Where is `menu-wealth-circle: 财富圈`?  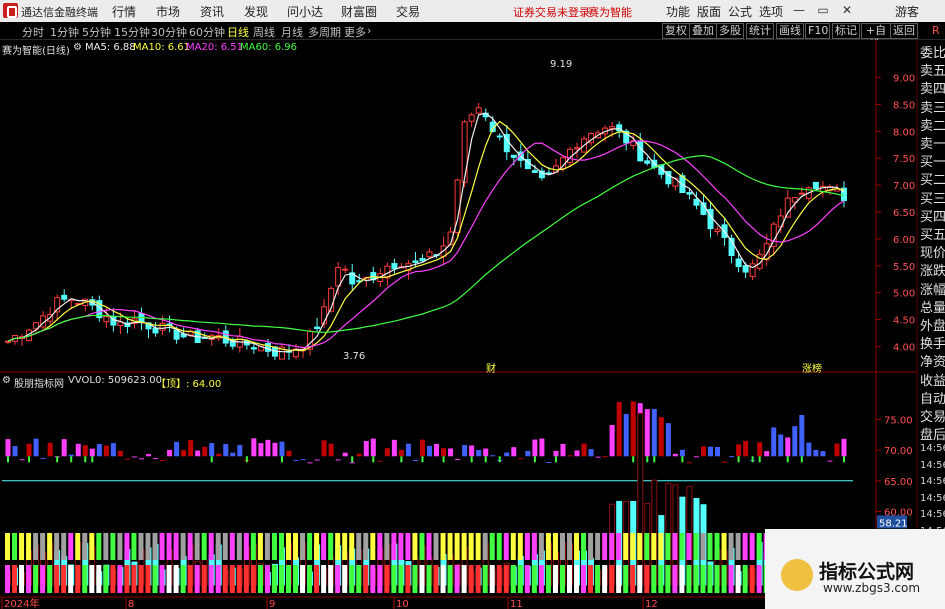 menu-wealth-circle: 财富圈 is located at coordinates (359, 11).